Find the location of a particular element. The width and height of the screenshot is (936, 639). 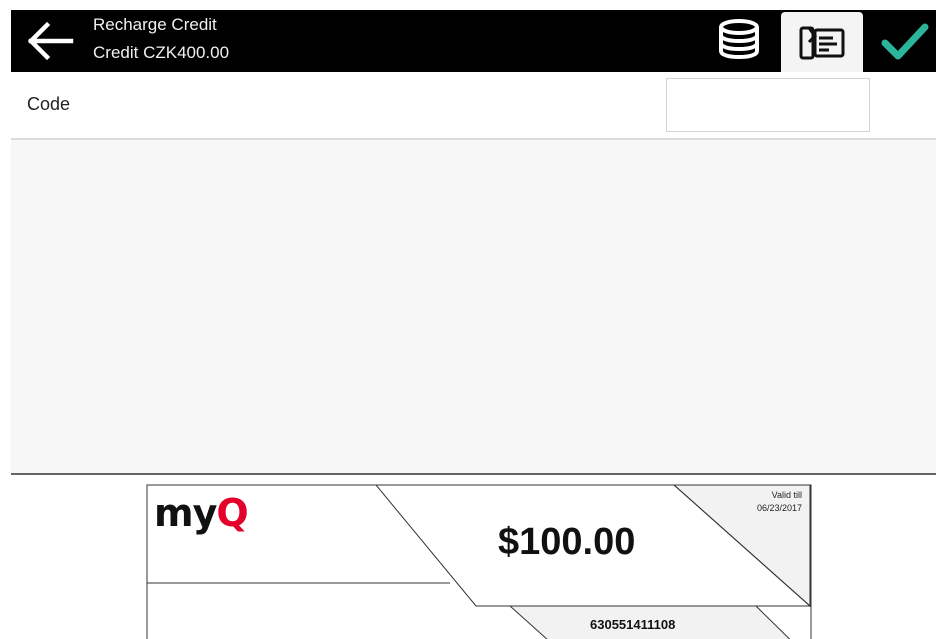

check-icon is located at coordinates (905, 41).